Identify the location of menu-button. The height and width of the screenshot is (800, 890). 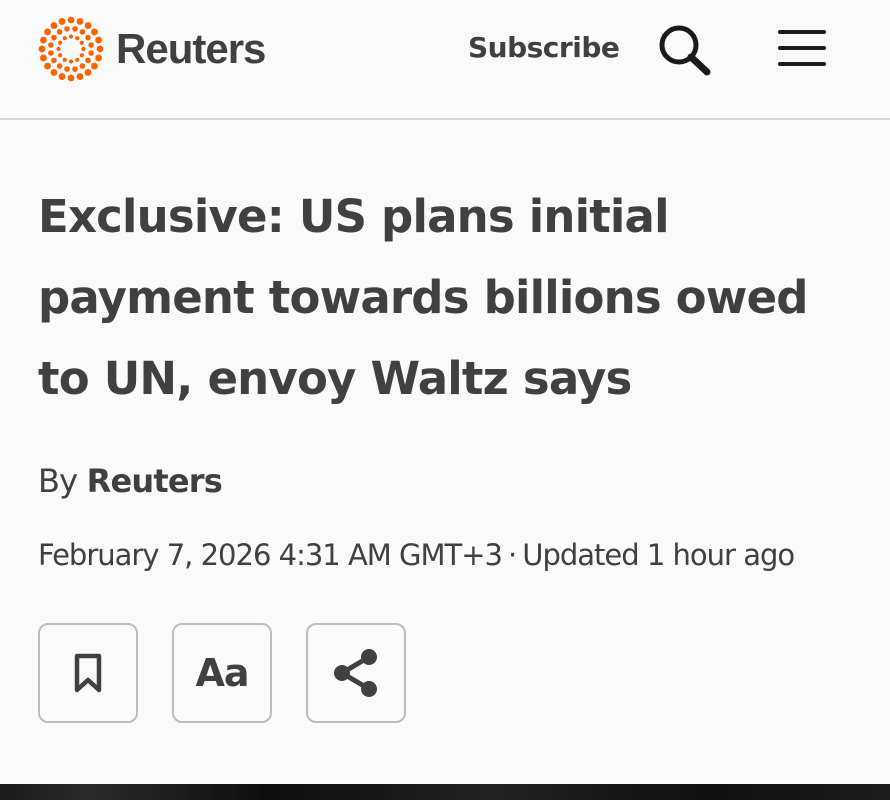
(802, 48).